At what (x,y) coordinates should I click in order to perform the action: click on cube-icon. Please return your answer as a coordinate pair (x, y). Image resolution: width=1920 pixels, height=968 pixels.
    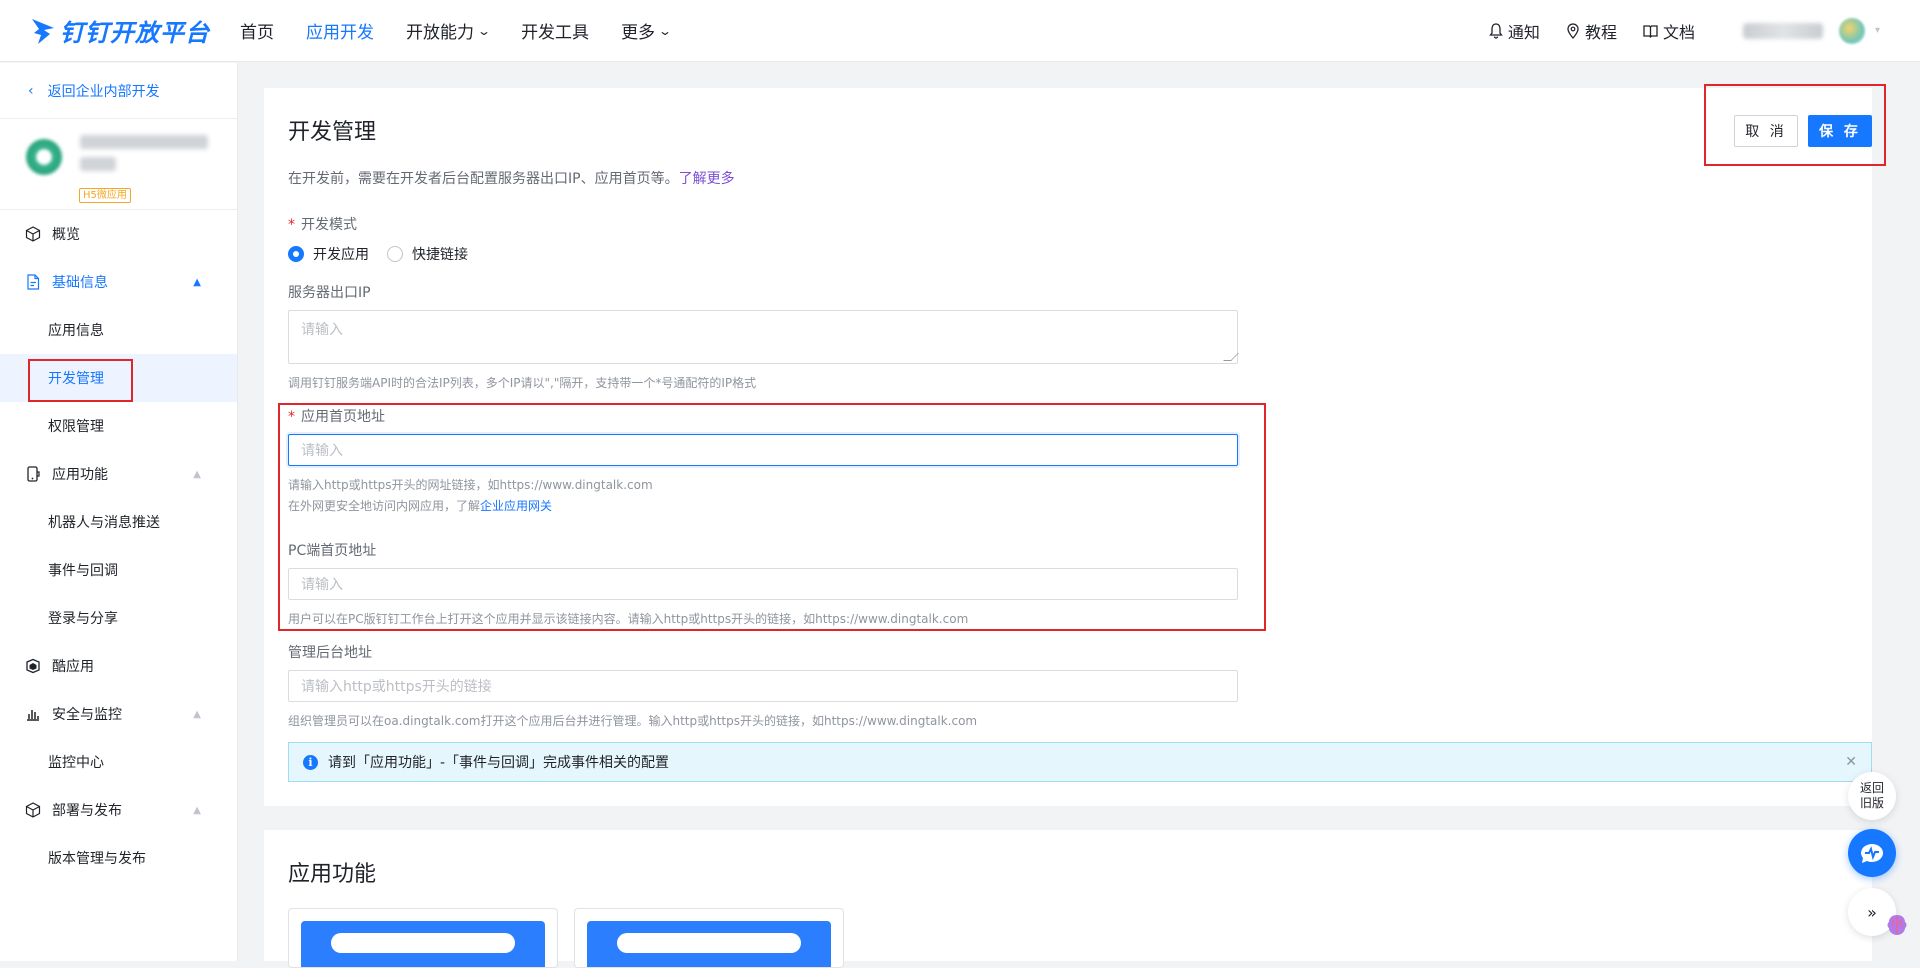
    Looking at the image, I should click on (33, 234).